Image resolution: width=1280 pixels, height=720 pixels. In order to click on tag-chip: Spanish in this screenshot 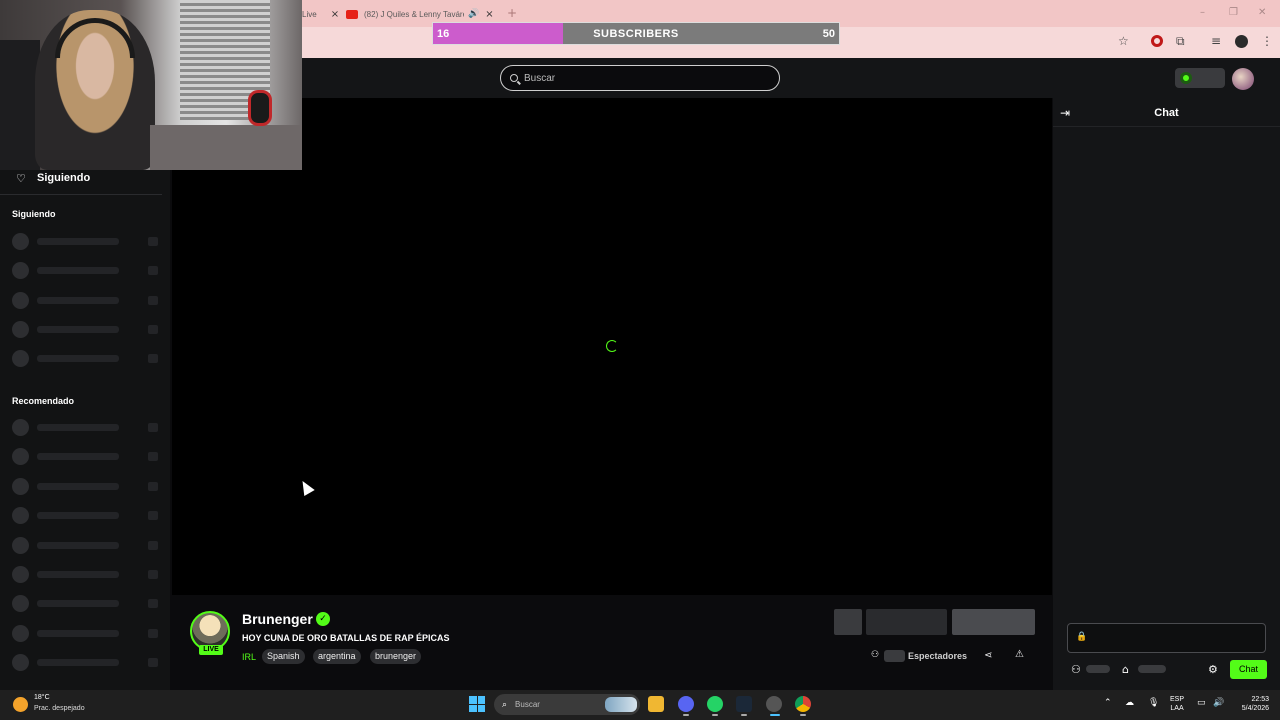, I will do `click(283, 656)`.